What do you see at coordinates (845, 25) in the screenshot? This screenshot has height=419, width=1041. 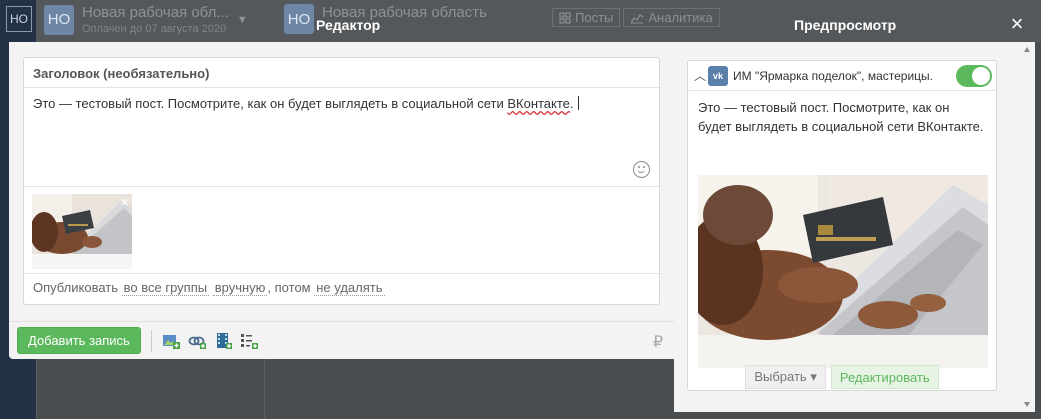 I see `preview-title: Предпросмотр` at bounding box center [845, 25].